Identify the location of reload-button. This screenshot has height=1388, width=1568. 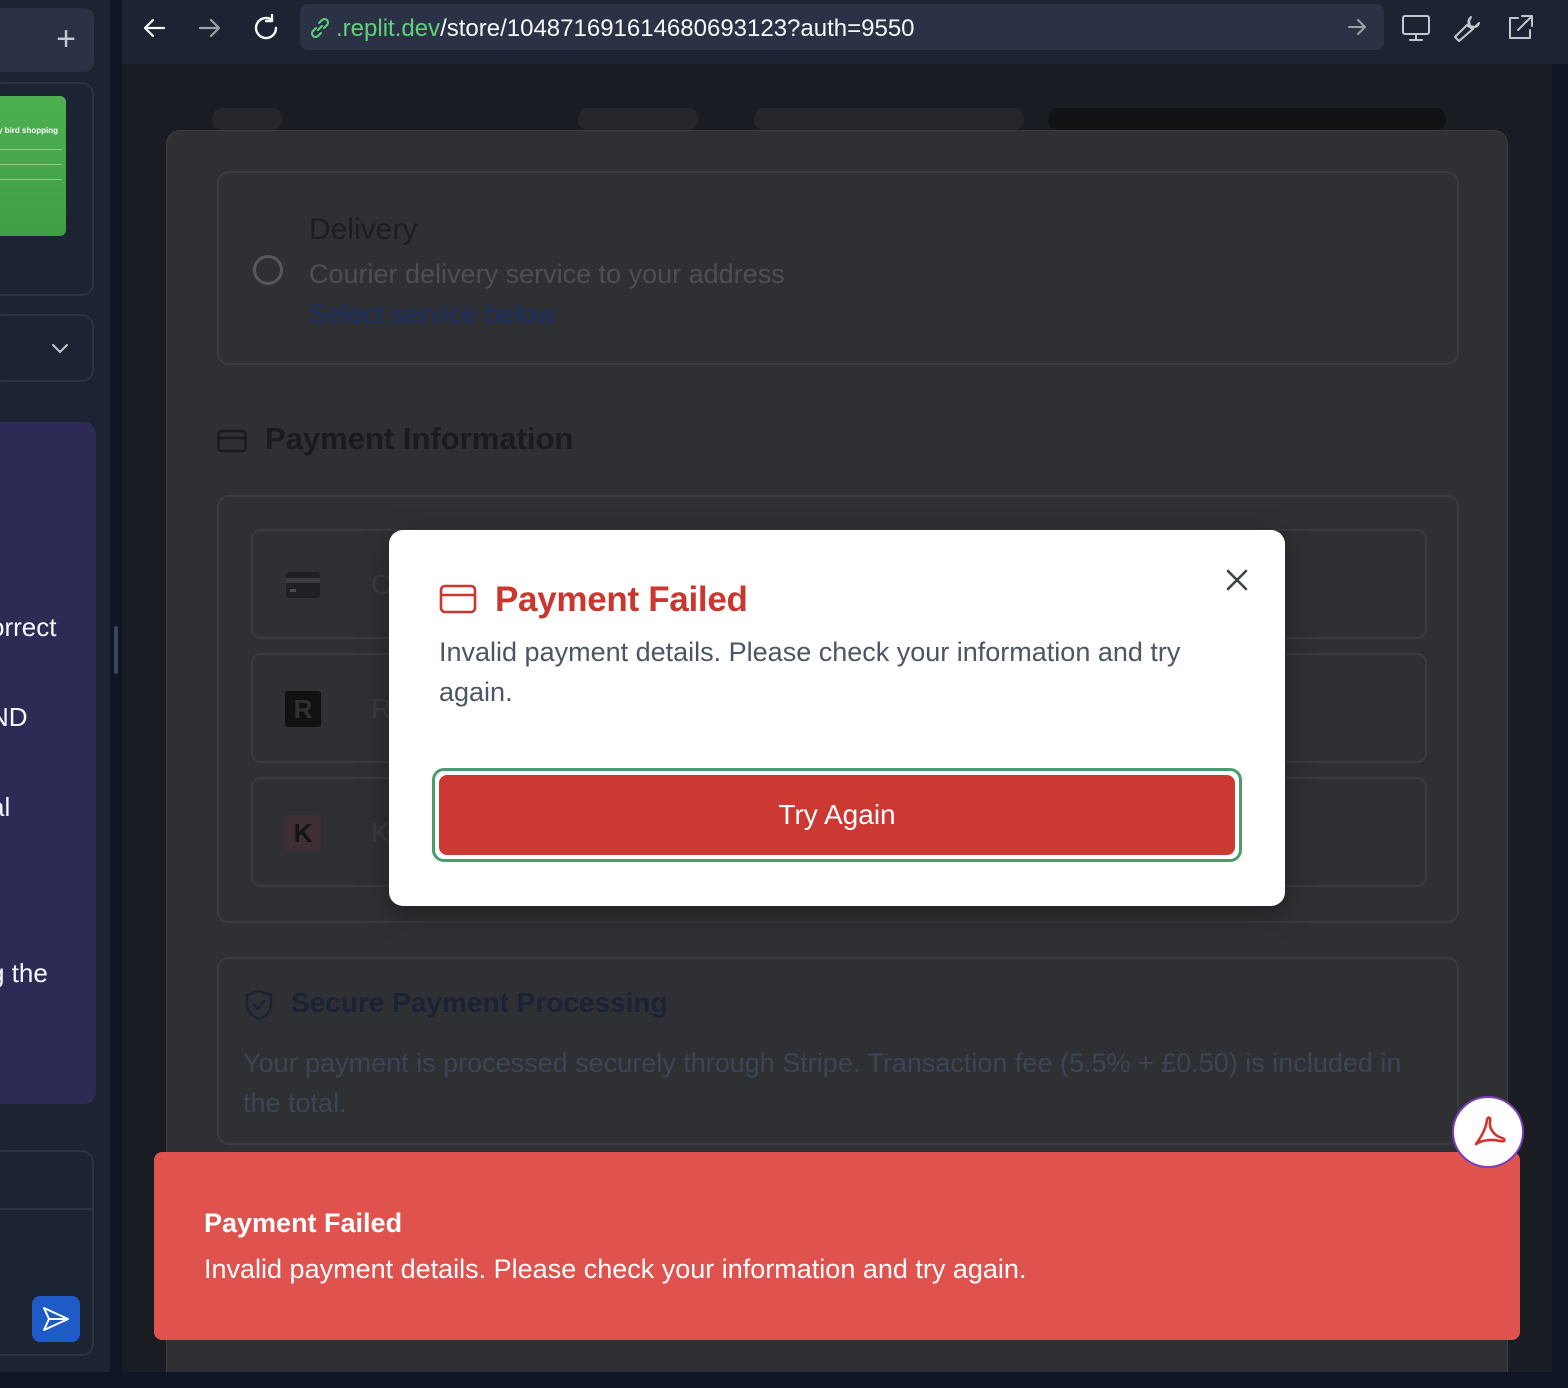
(266, 28).